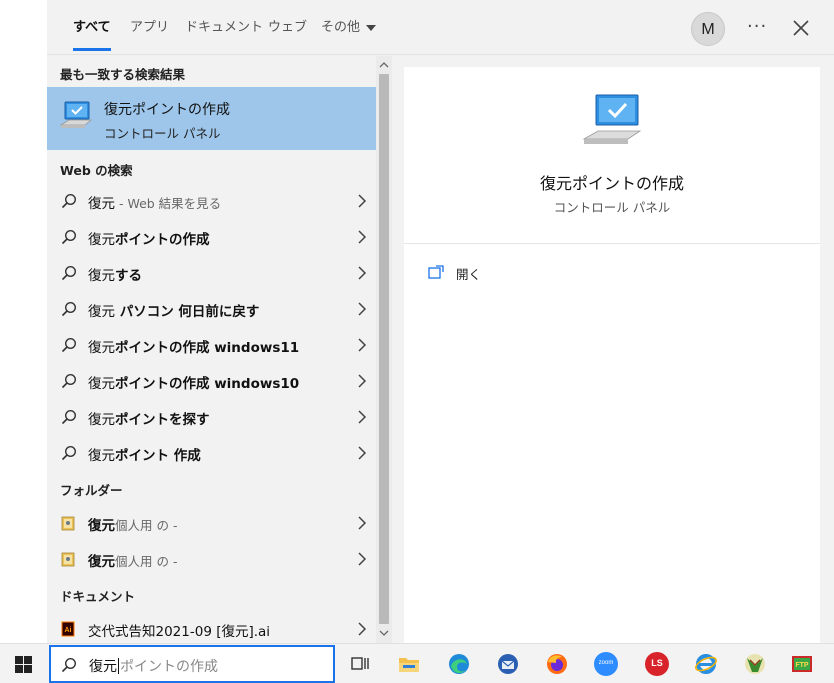 This screenshot has width=834, height=683. I want to click on ls-label: LS, so click(657, 663).